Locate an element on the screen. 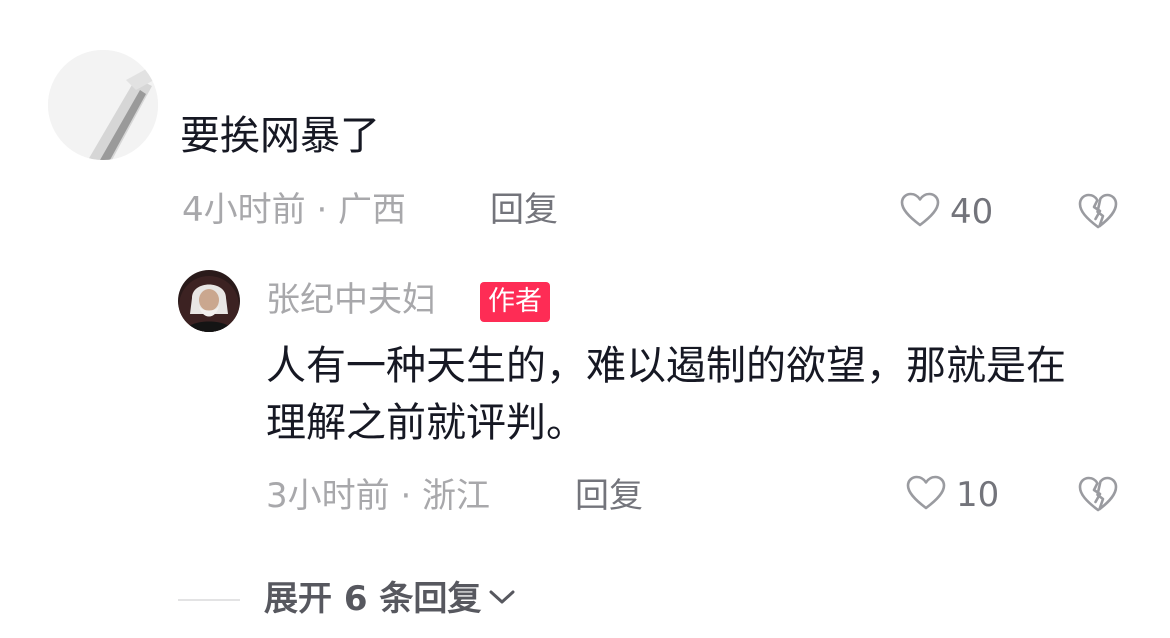 Image resolution: width=1170 pixels, height=638 pixels. comment-meta: 4小时前 · 广西 is located at coordinates (294, 210).